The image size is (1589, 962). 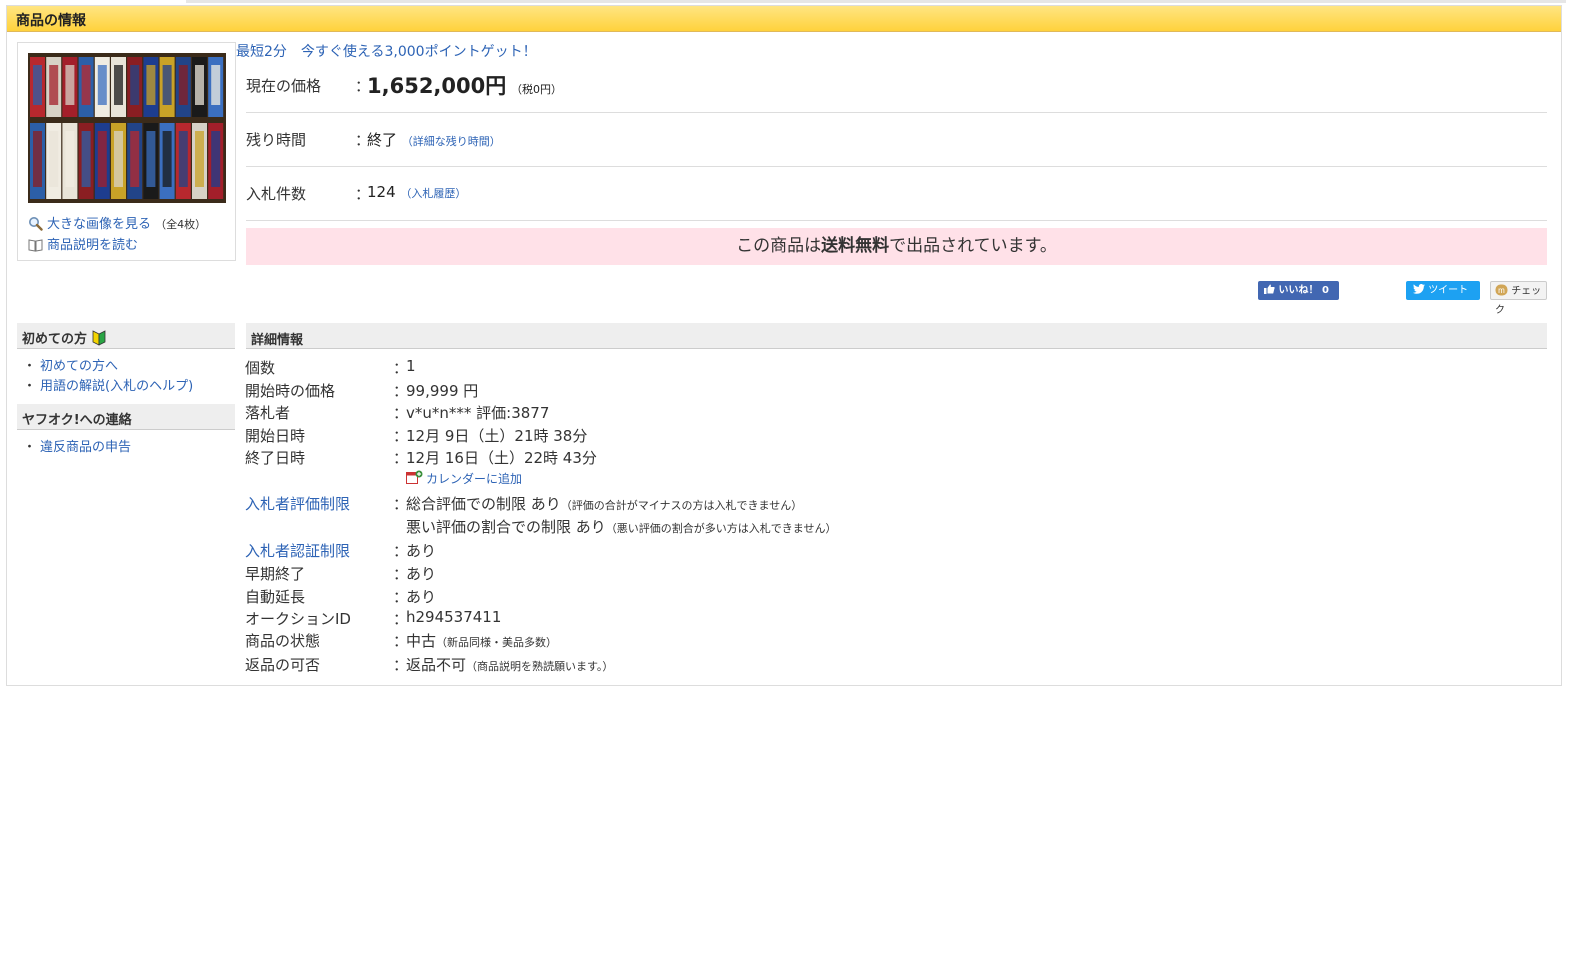 I want to click on free-shipping-banner: この商品は送料無料で出品されています。, so click(x=896, y=246).